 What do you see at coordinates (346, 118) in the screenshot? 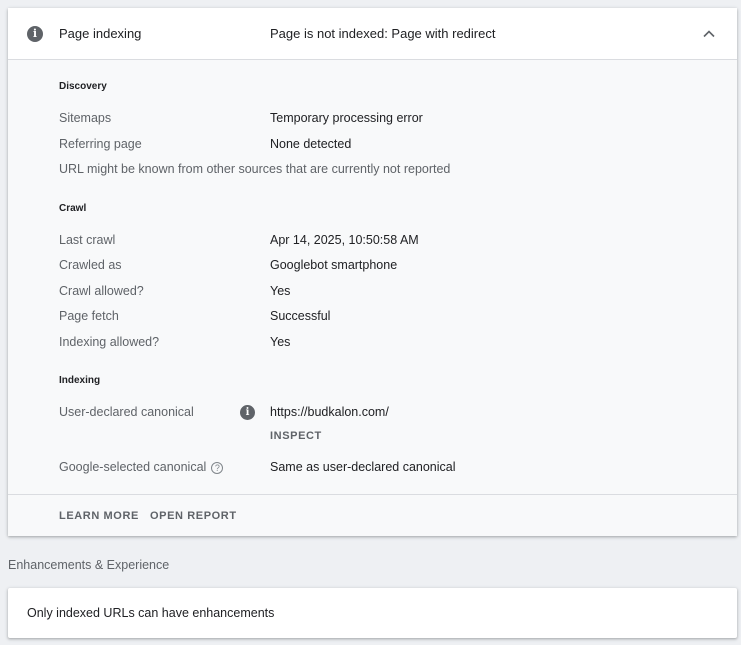
I see `sitemaps-value: Temporary processing error` at bounding box center [346, 118].